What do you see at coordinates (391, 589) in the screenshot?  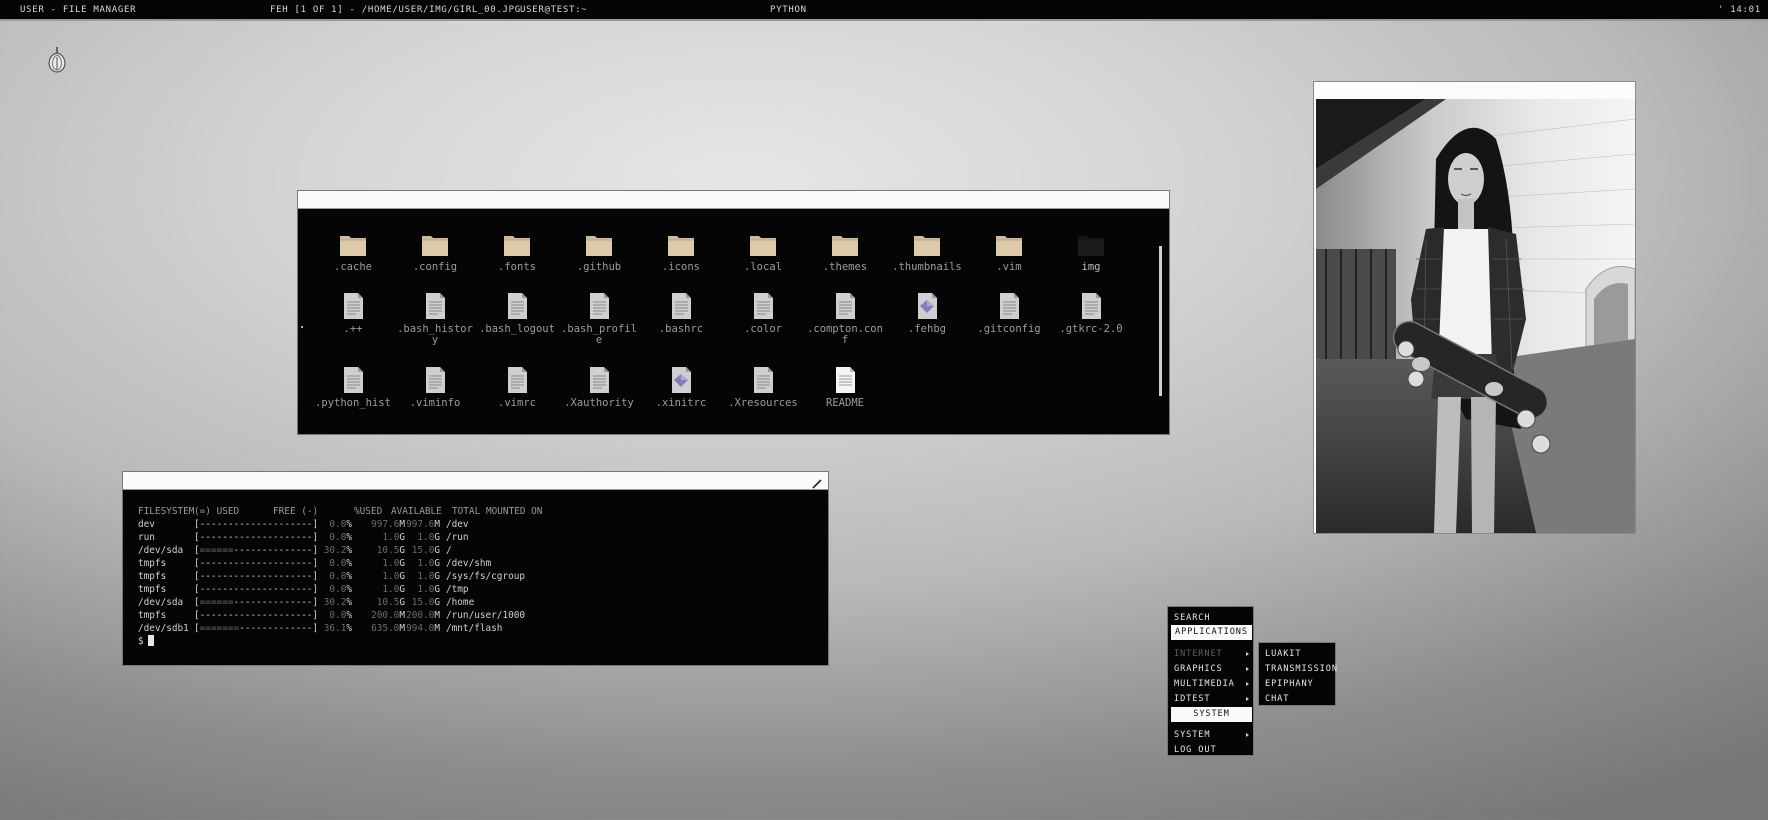 I see `df-available-value: 1.0` at bounding box center [391, 589].